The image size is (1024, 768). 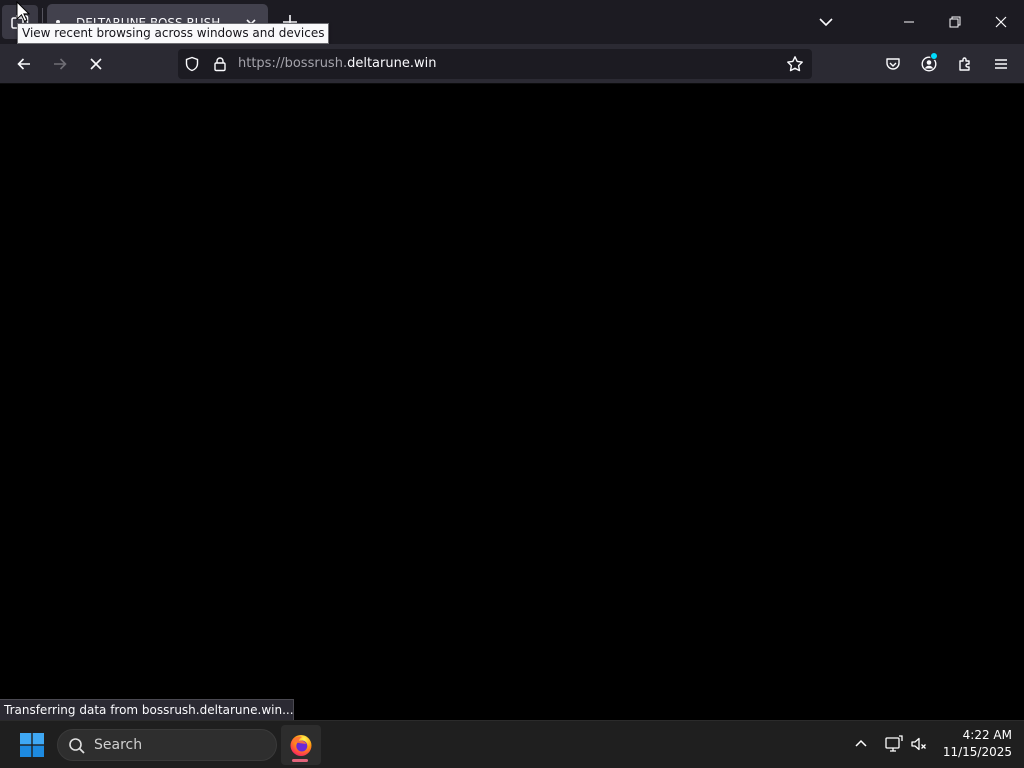 What do you see at coordinates (512, 744) in the screenshot?
I see `taskbar: Search 4:22 AM 11/15/2025` at bounding box center [512, 744].